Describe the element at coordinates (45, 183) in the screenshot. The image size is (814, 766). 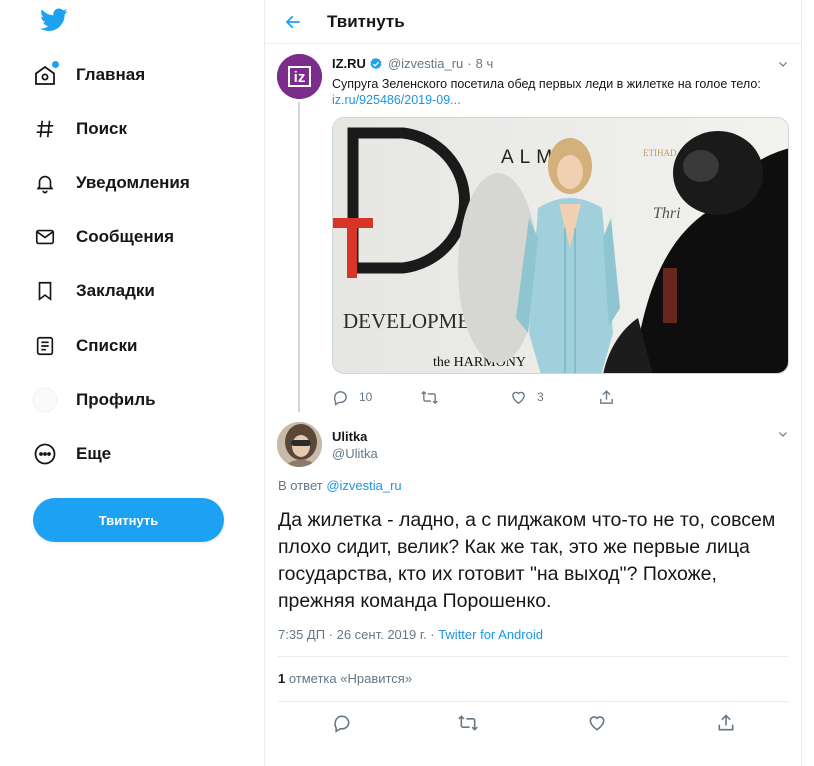
I see `bell-icon` at that location.